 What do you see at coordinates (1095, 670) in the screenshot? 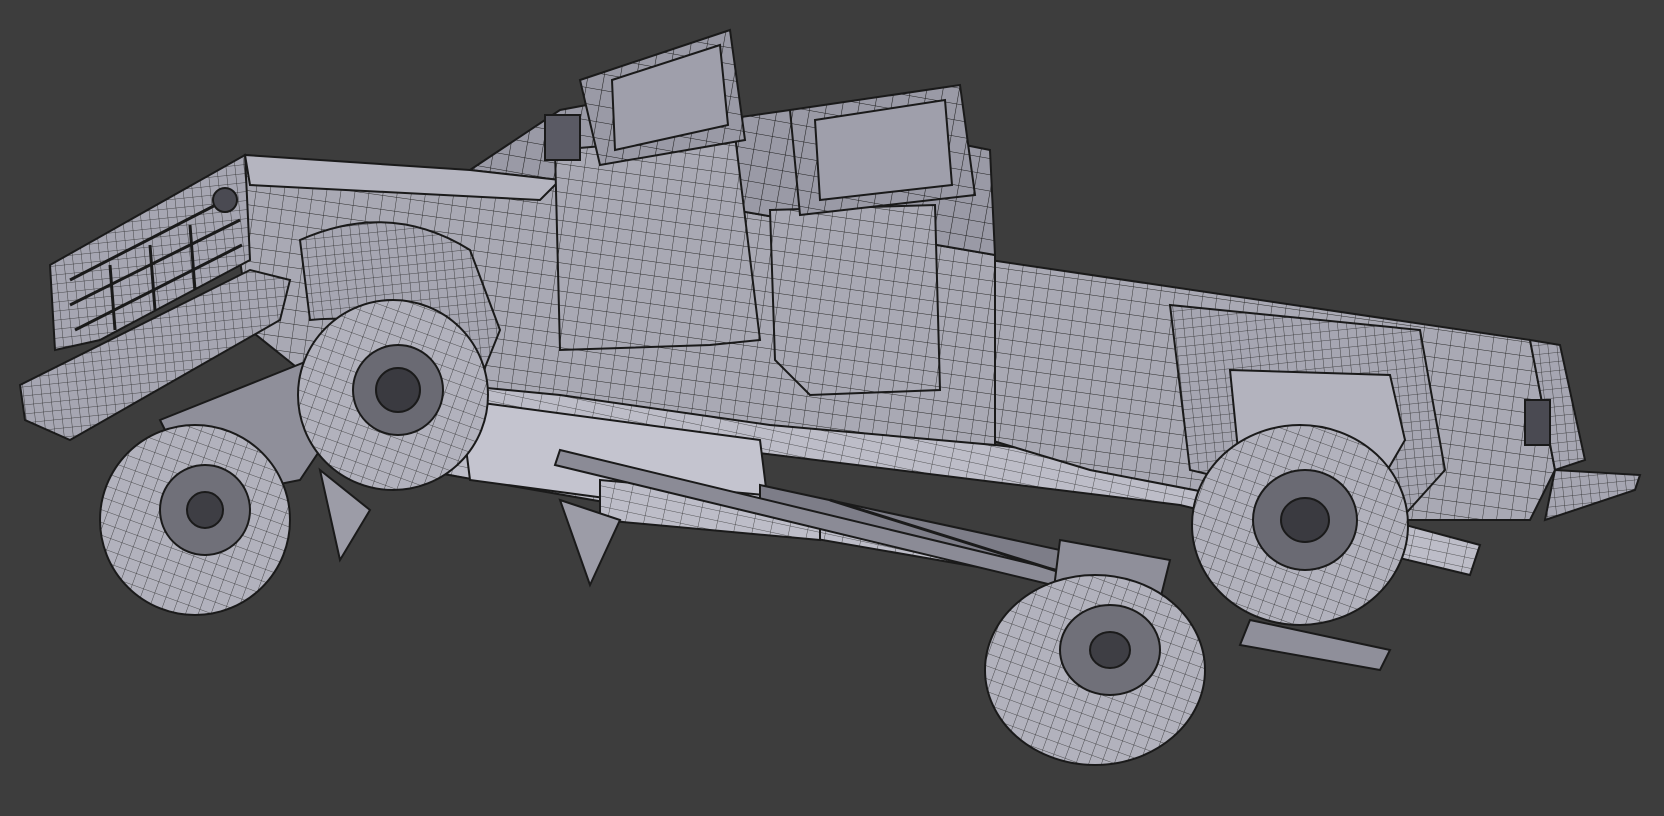
I see `rear-left-wheel` at bounding box center [1095, 670].